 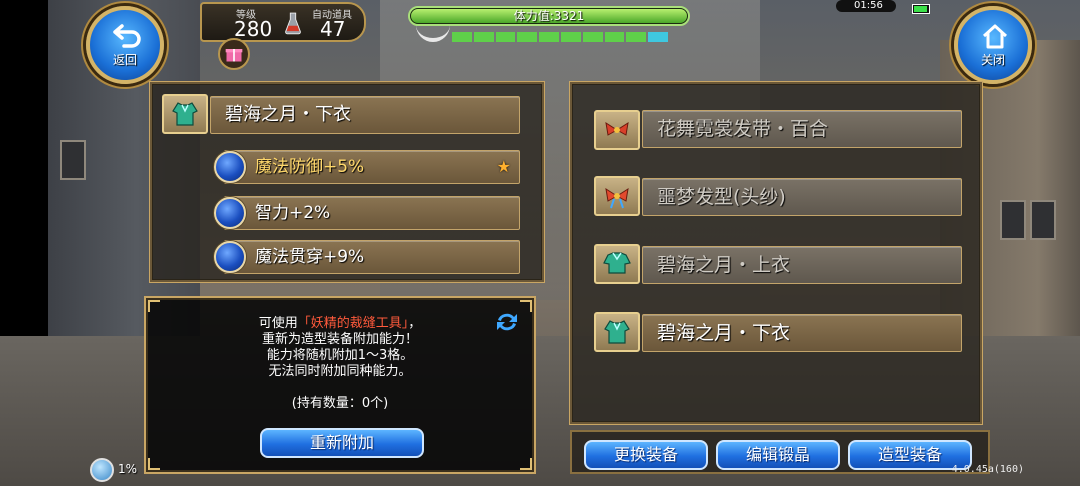 I want to click on ability-label: 智力+2%, so click(x=293, y=213).